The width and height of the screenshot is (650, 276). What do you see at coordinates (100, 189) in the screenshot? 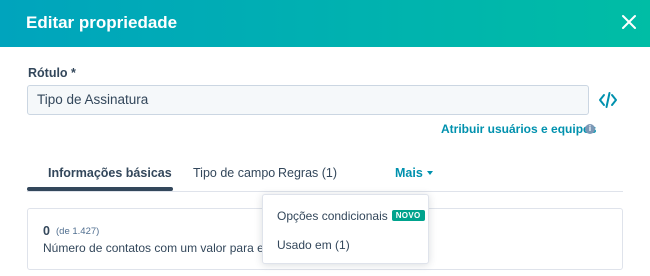
I see `active-tab-indicator` at bounding box center [100, 189].